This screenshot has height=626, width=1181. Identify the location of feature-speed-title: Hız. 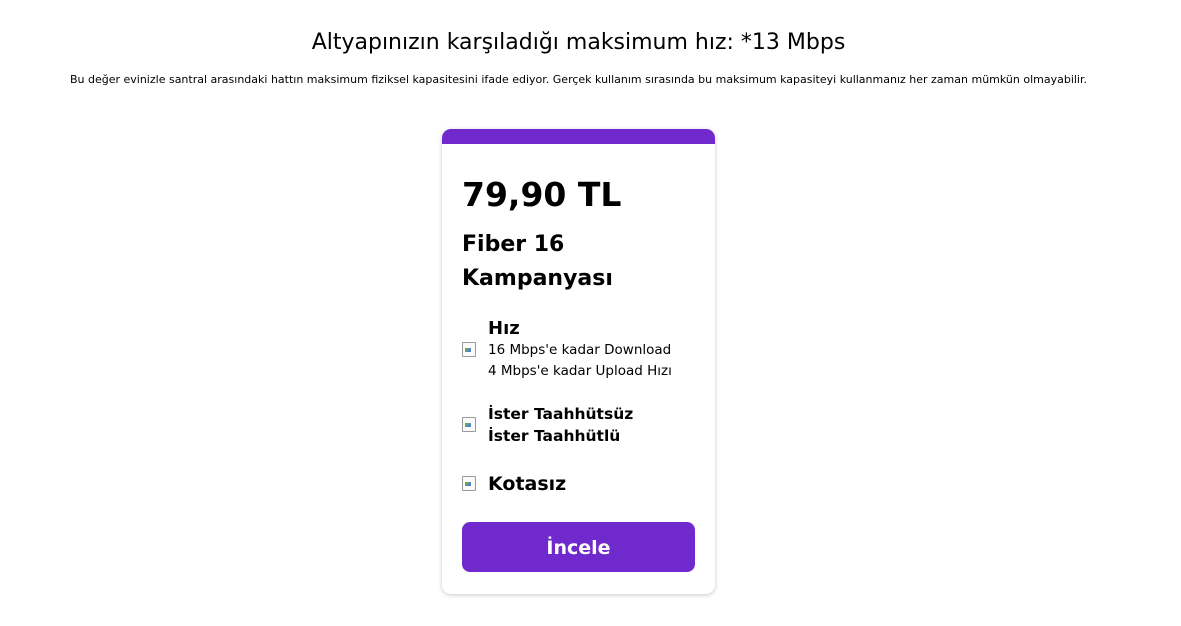
(504, 328).